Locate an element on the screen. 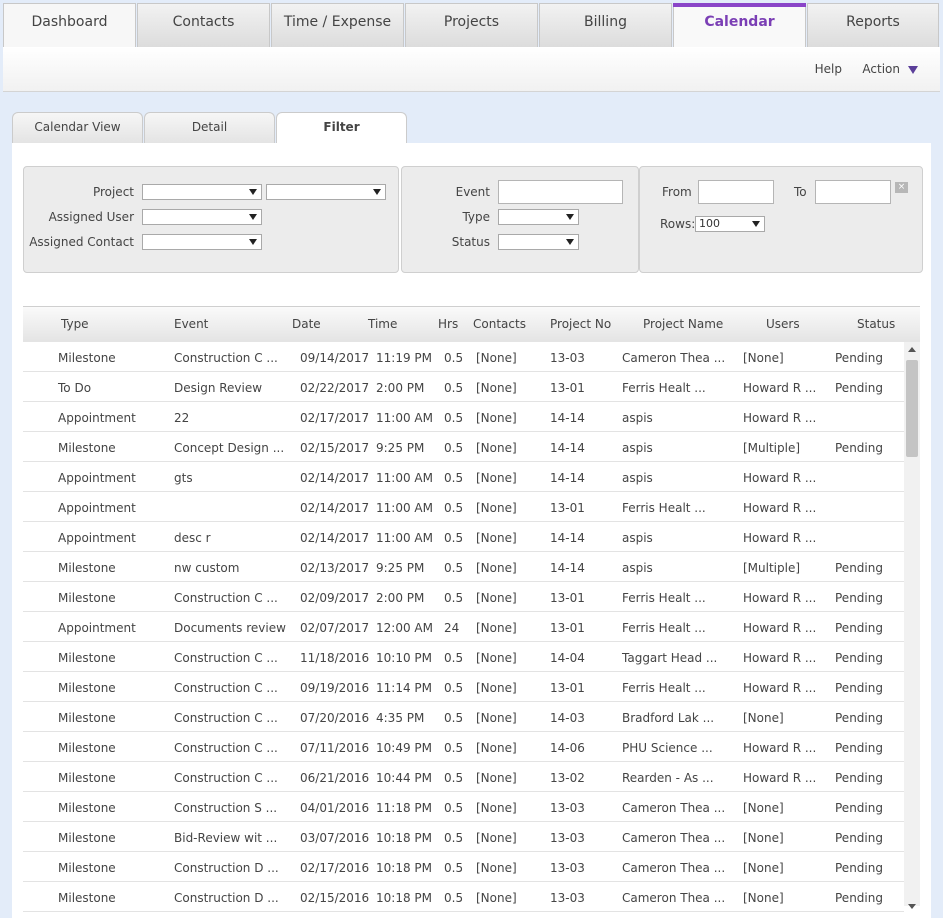  assigned-contact-label: Assigned Contact is located at coordinates (81, 242).